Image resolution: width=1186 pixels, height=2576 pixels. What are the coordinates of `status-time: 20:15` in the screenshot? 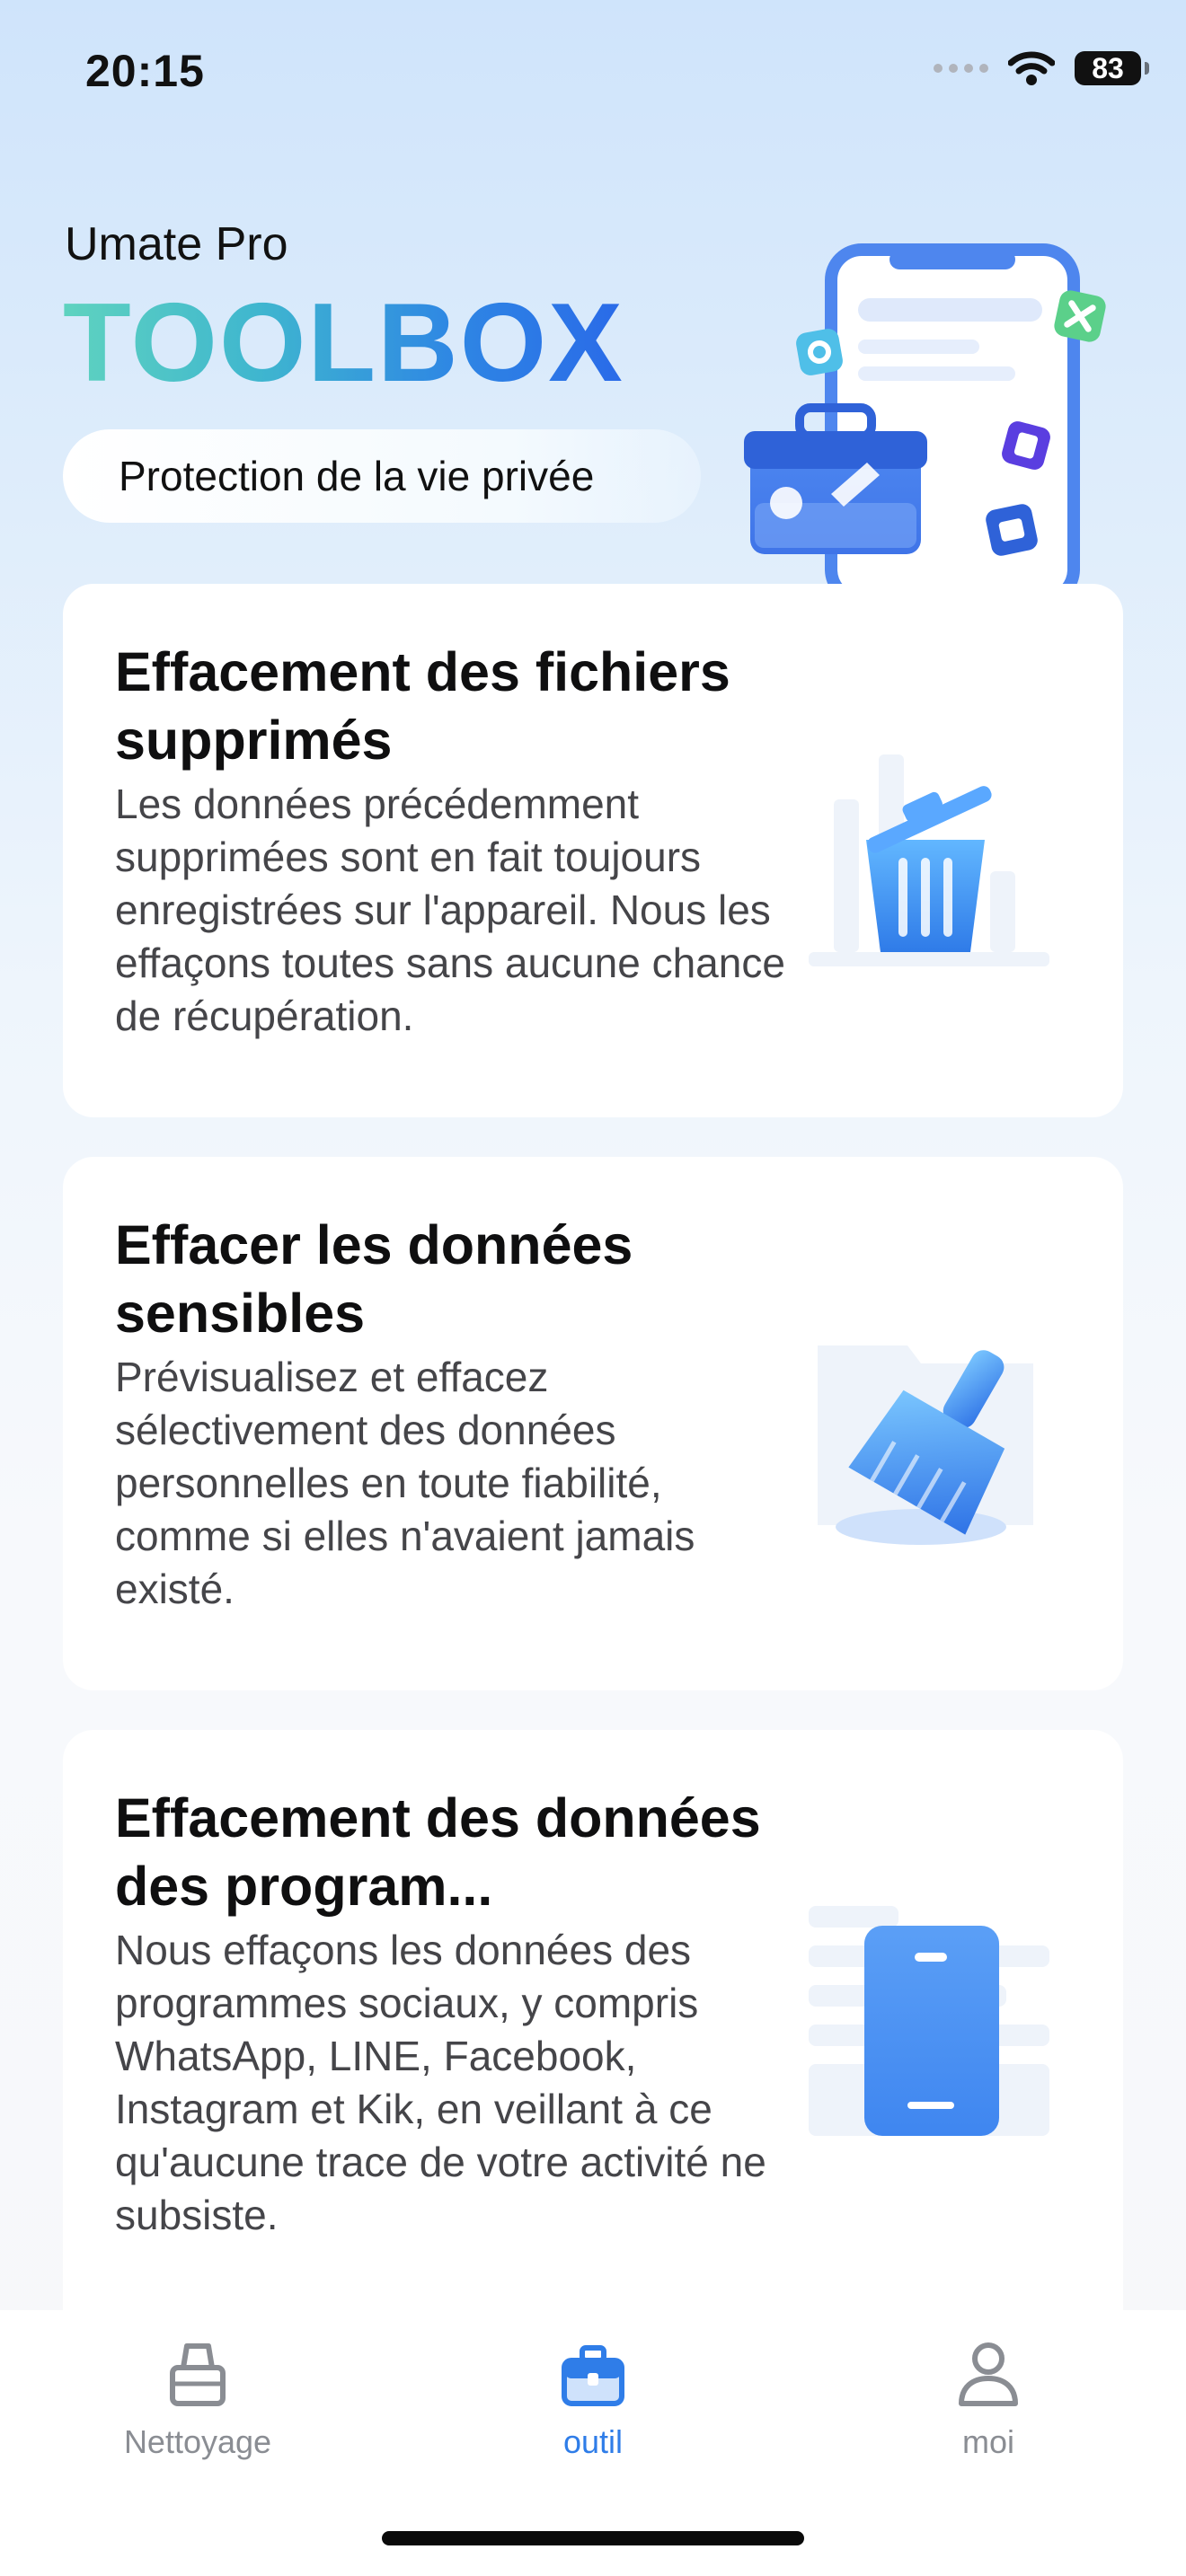 It's located at (145, 71).